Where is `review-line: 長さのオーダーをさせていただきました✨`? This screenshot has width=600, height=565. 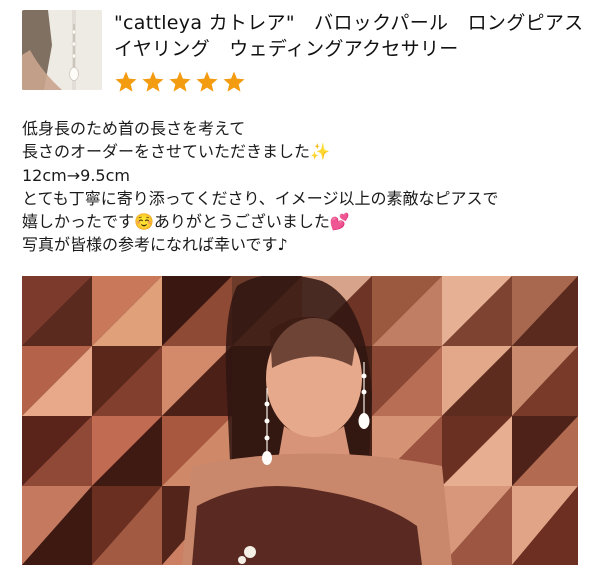 review-line: 長さのオーダーをさせていただきました✨ is located at coordinates (176, 152).